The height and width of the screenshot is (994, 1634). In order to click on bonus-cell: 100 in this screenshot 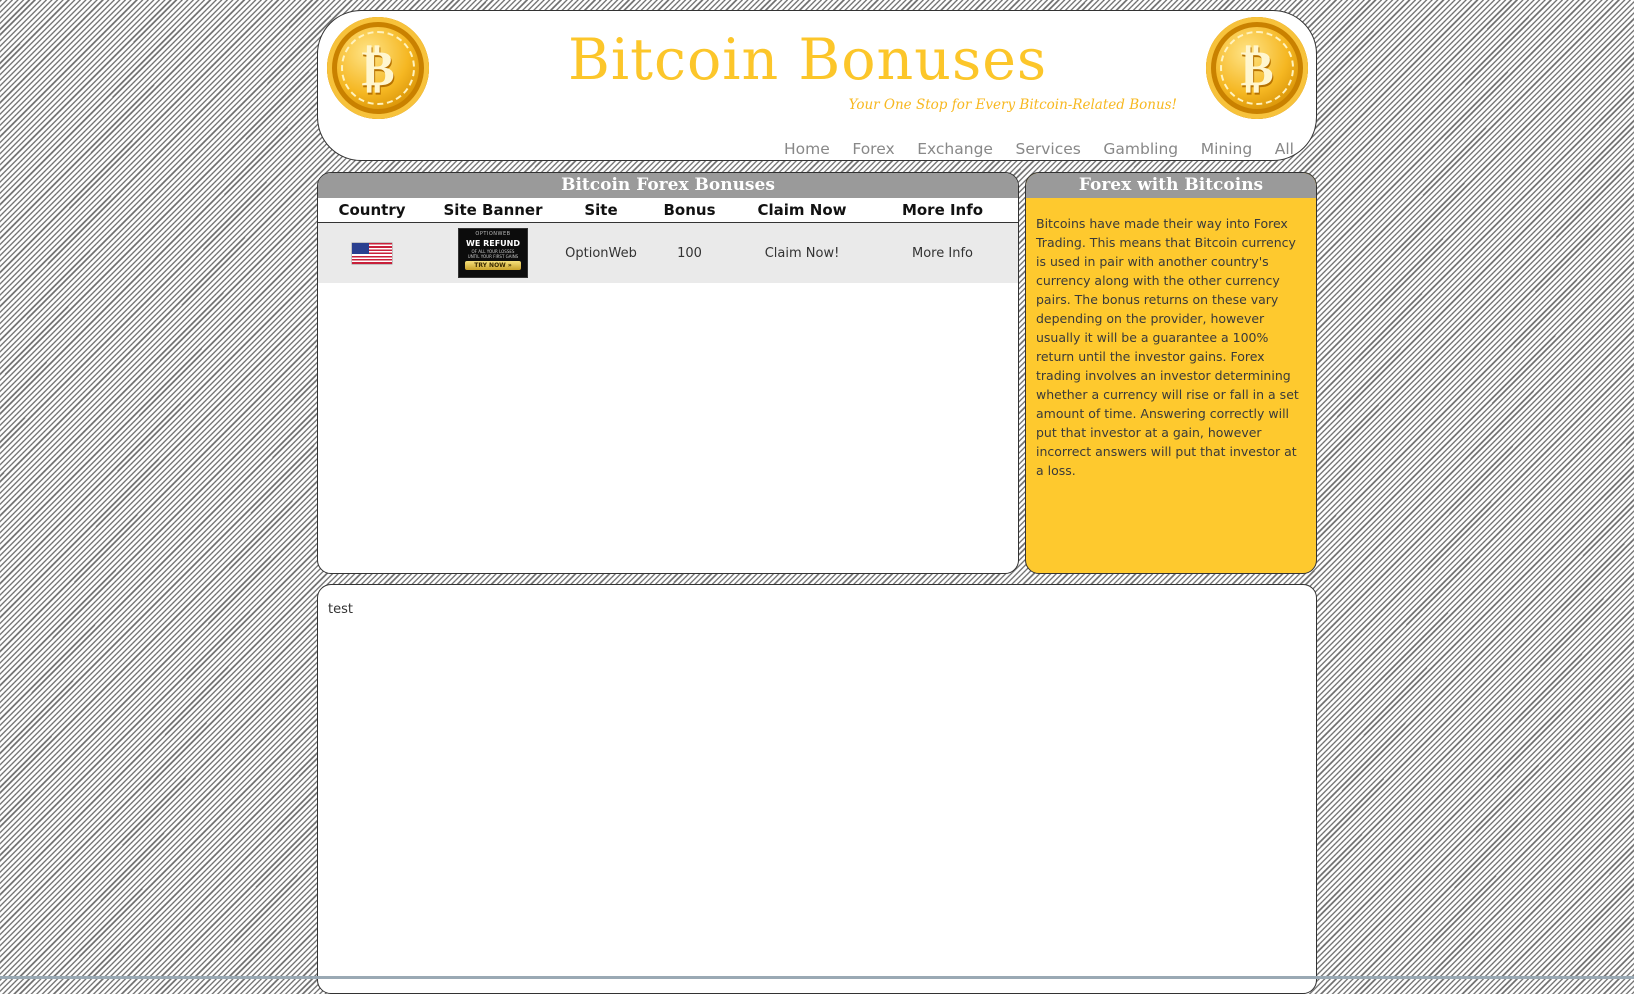, I will do `click(689, 252)`.